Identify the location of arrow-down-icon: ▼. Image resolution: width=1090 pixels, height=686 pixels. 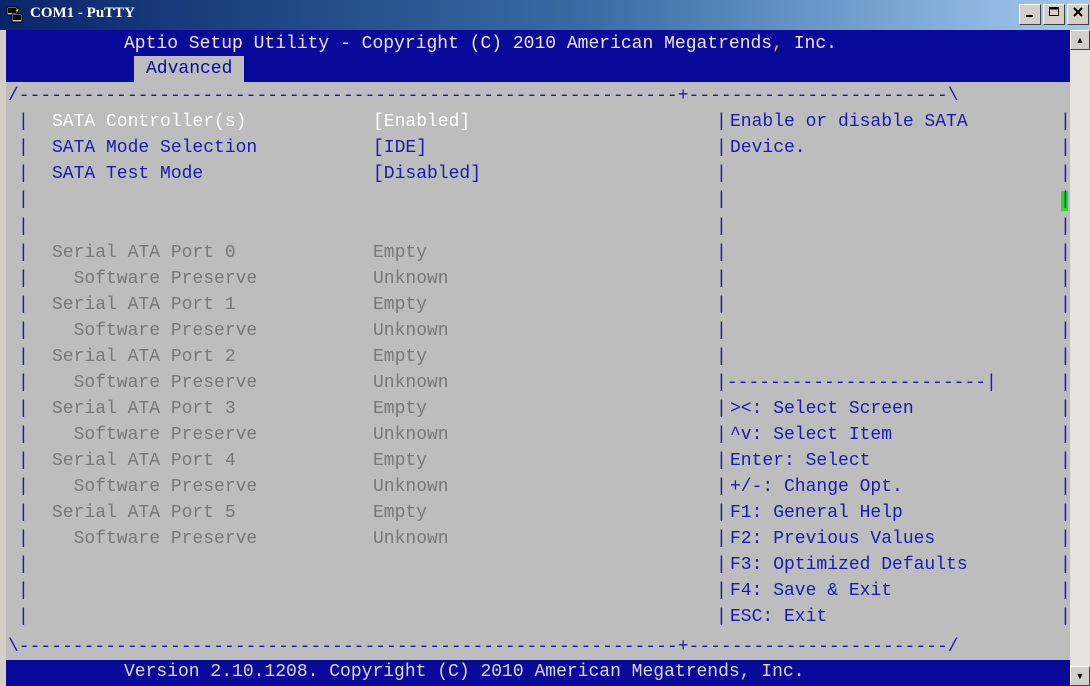
(1080, 676).